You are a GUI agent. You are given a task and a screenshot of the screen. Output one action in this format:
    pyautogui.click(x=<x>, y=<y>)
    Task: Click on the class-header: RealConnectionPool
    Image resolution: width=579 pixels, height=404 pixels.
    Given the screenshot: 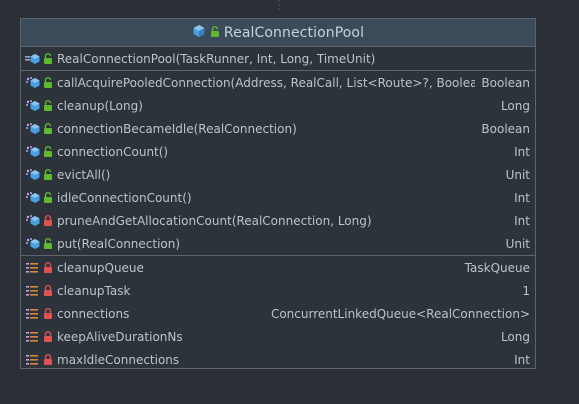 What is the action you would take?
    pyautogui.click(x=278, y=33)
    